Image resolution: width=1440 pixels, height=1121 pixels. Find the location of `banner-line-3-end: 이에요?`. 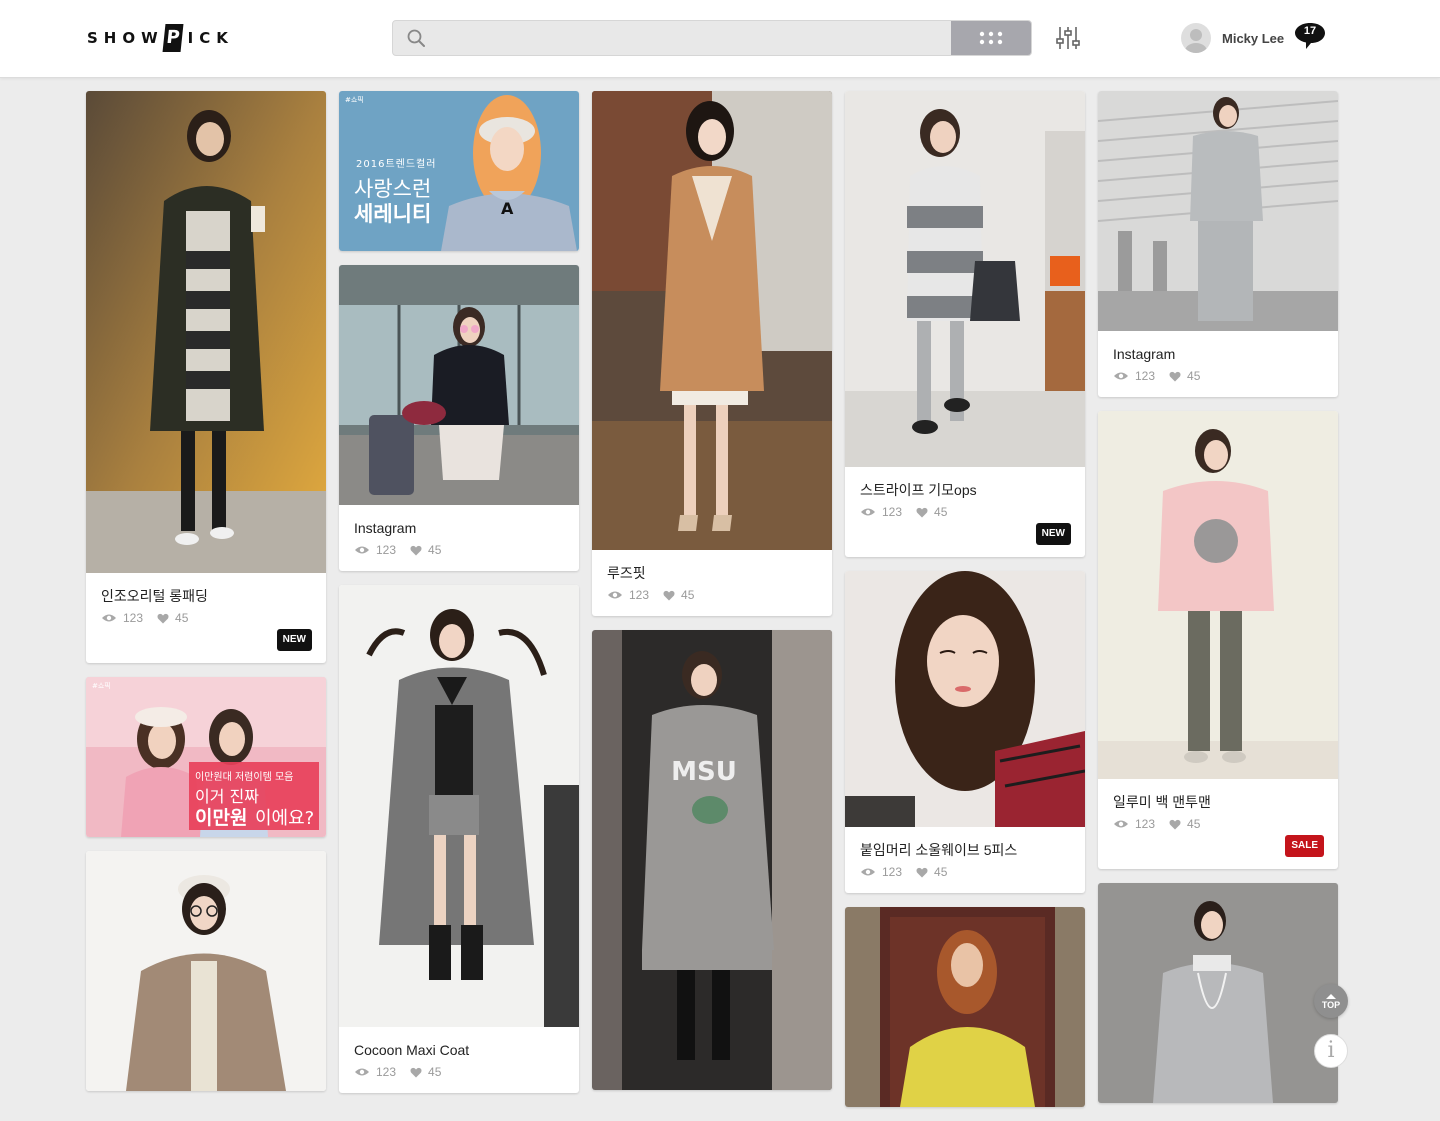

banner-line-3-end: 이에요? is located at coordinates (285, 818).